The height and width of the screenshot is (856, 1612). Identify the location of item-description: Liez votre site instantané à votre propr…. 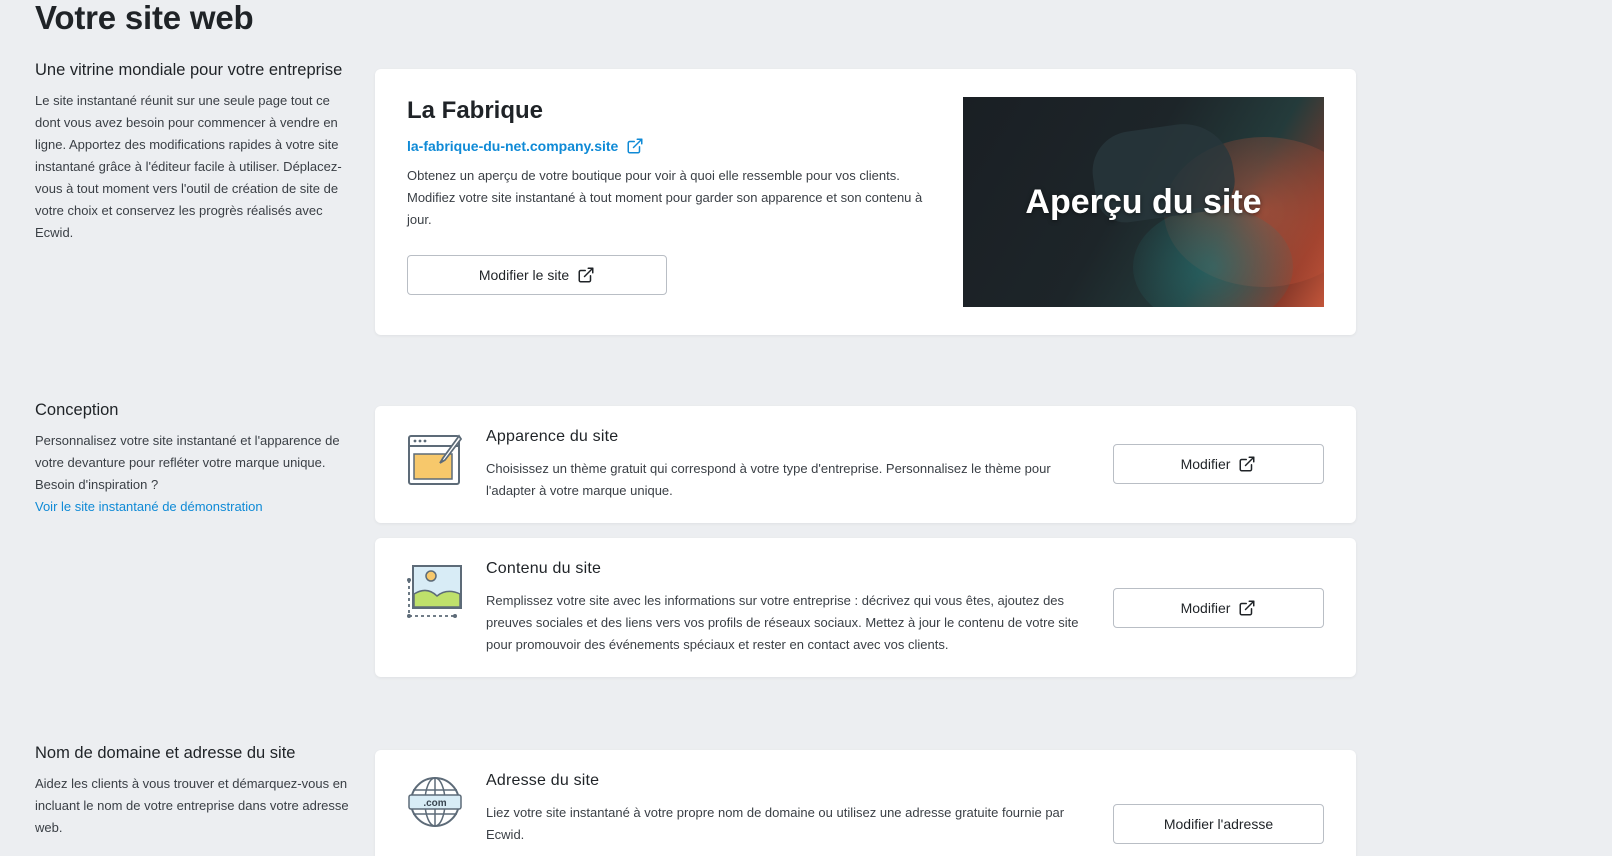
(775, 823).